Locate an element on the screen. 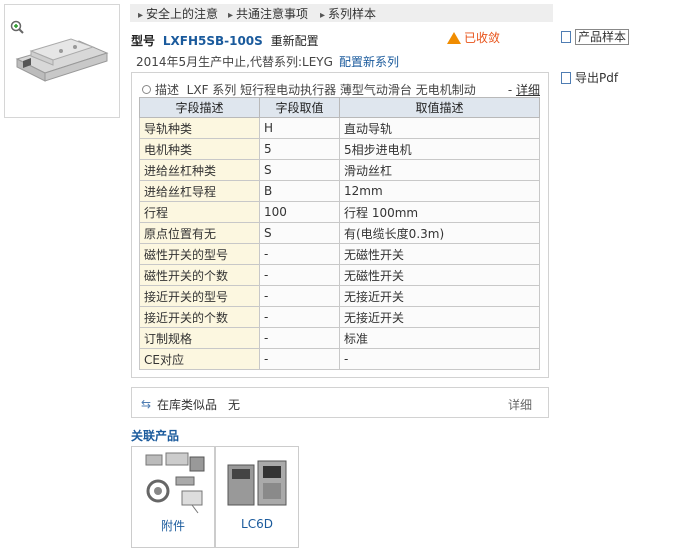 Image resolution: width=692 pixels, height=559 pixels. warning-icon is located at coordinates (454, 38).